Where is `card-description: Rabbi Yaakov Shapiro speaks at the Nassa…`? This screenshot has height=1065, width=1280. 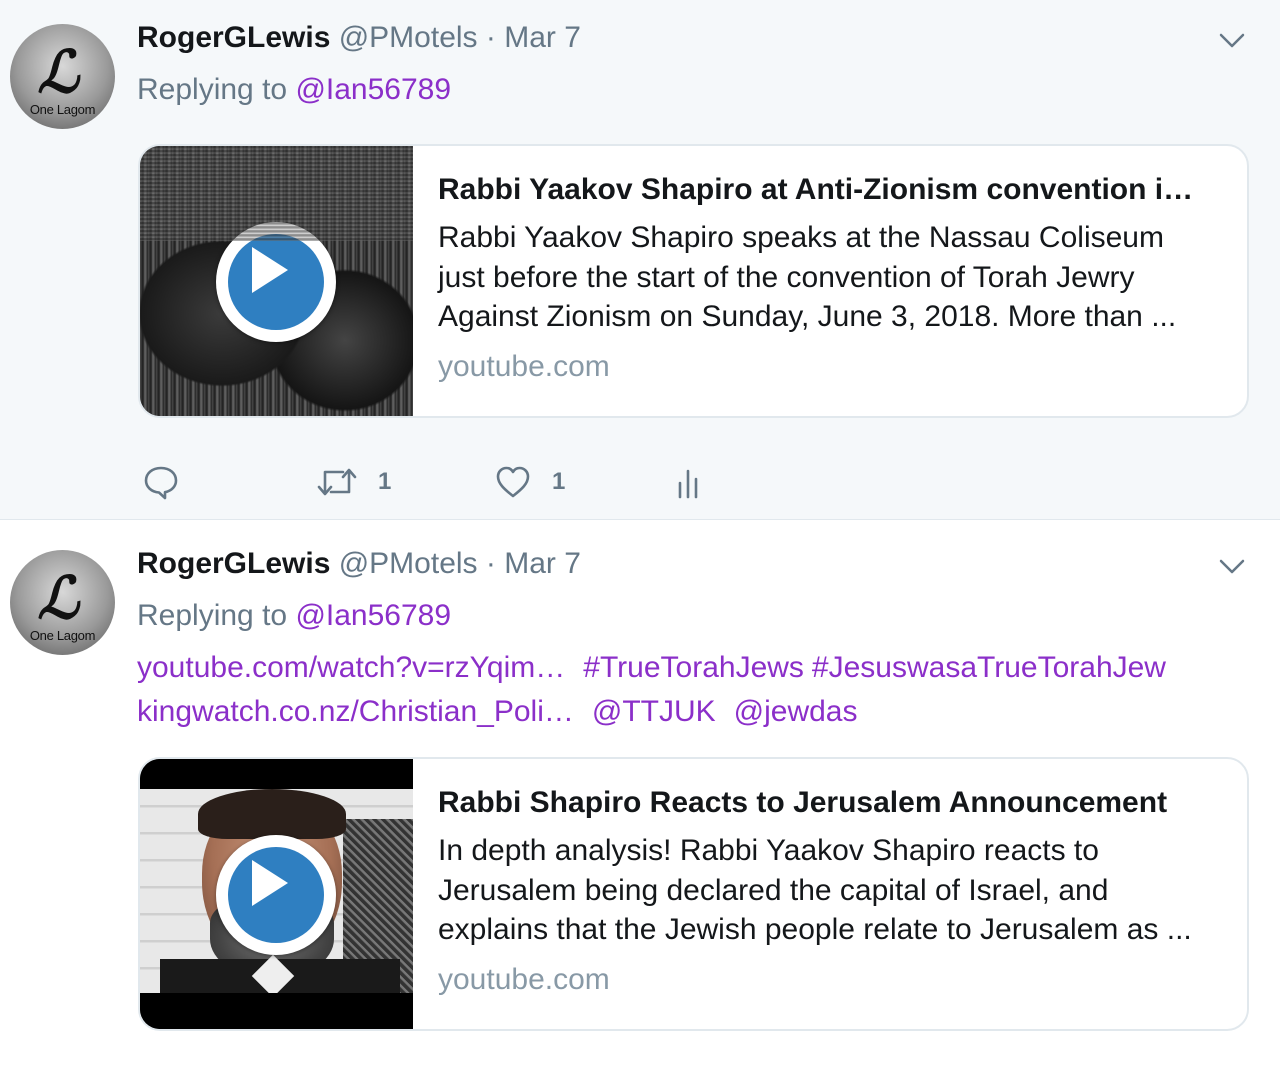 card-description: Rabbi Yaakov Shapiro speaks at the Nassa… is located at coordinates (807, 277).